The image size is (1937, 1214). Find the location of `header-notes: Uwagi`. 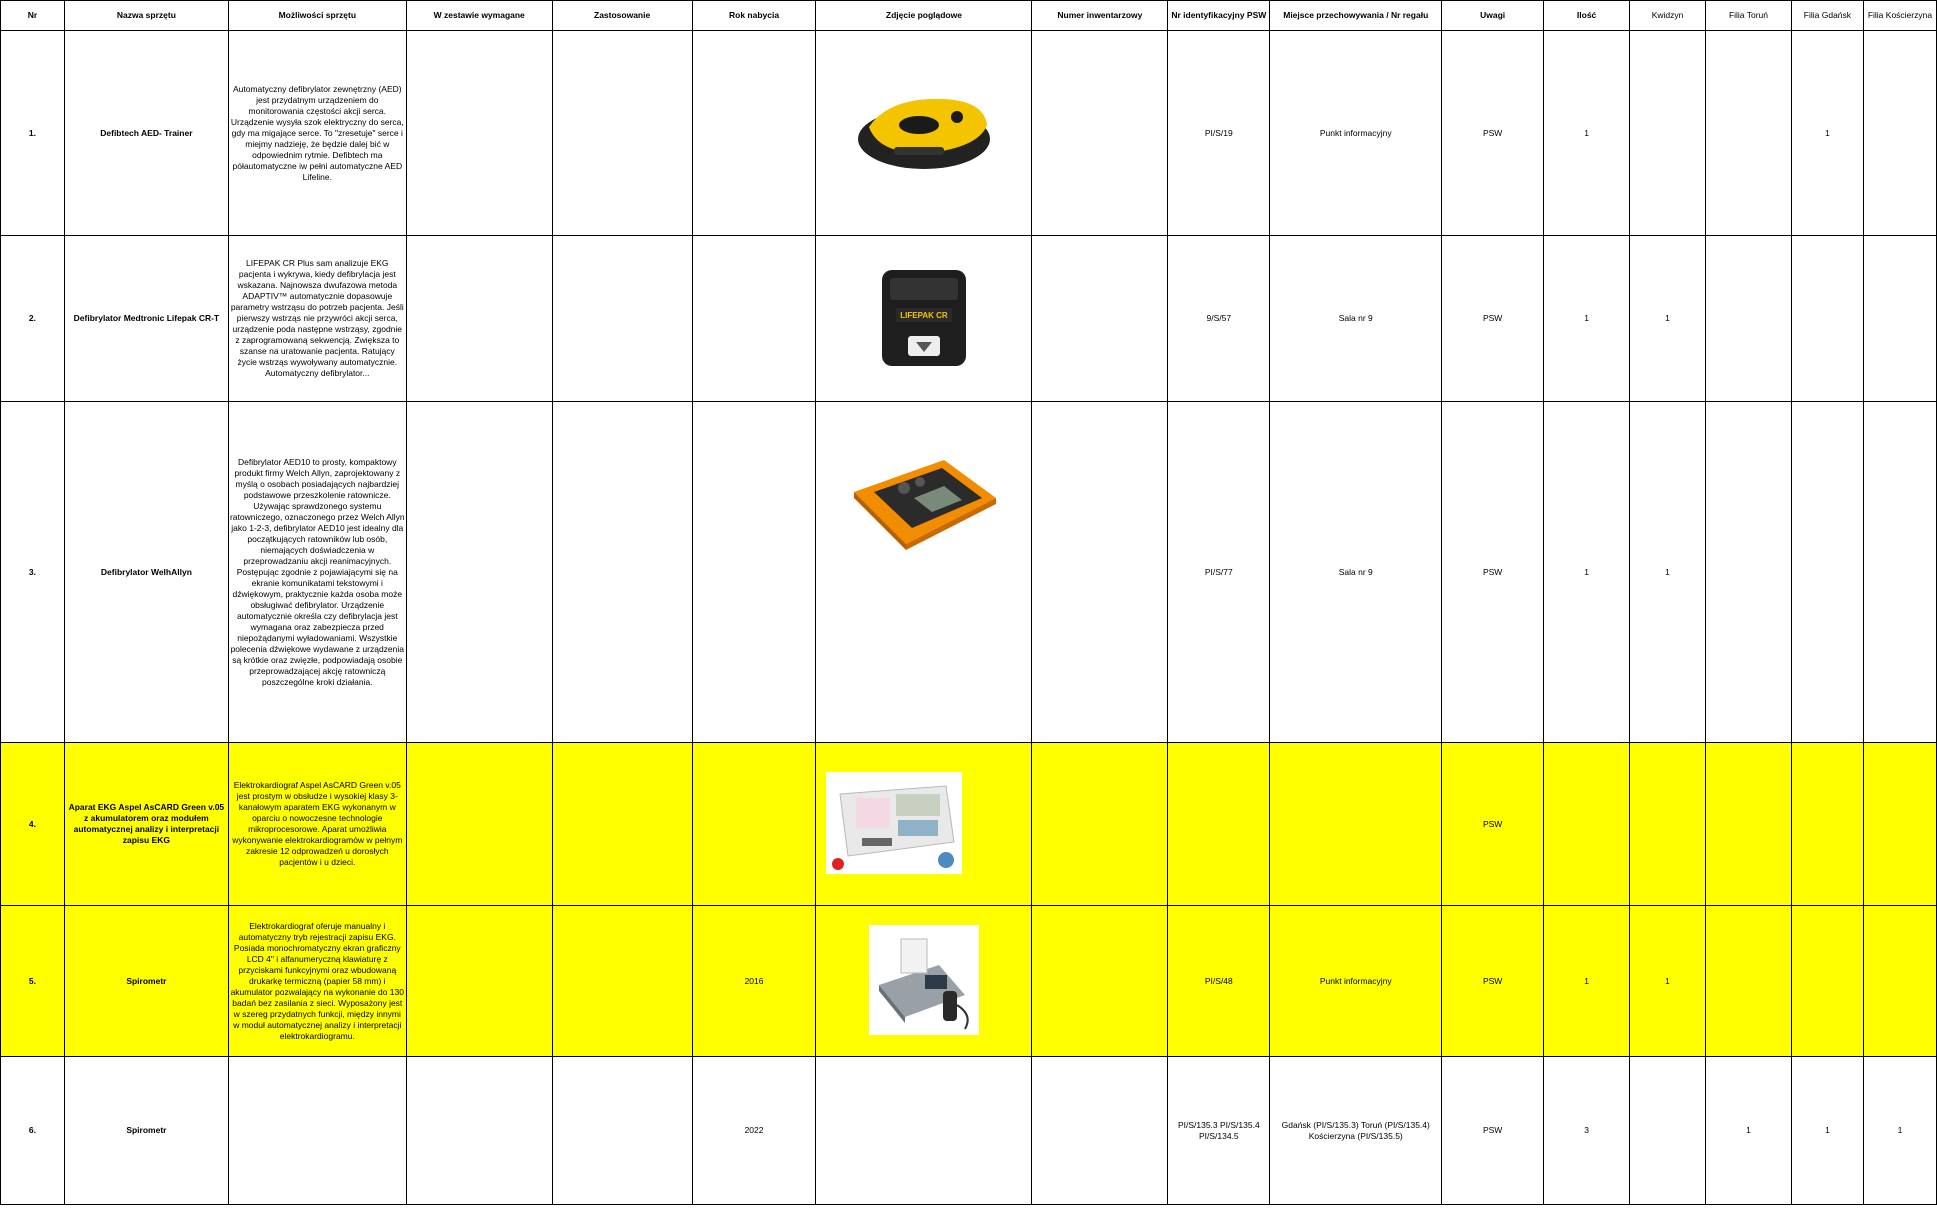

header-notes: Uwagi is located at coordinates (1493, 15).